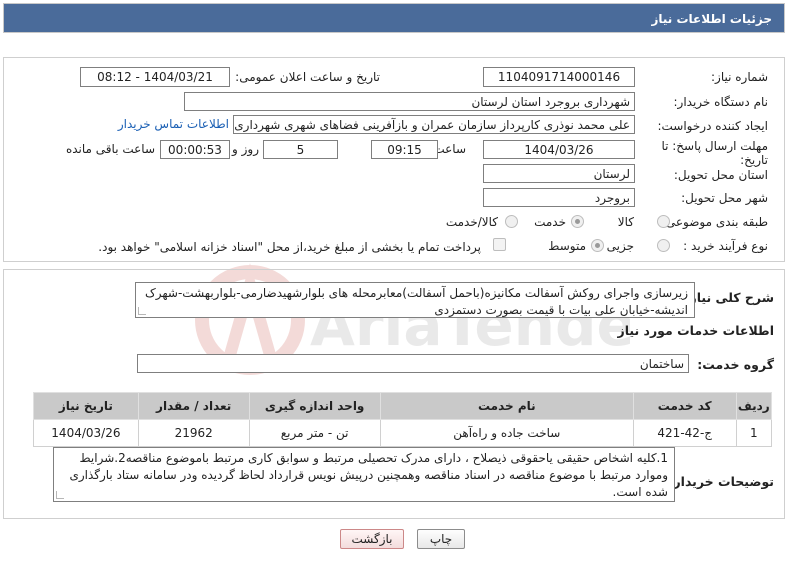 This screenshot has height=566, width=788. What do you see at coordinates (739, 77) in the screenshot?
I see `need-number-label: شماره نیاز:` at bounding box center [739, 77].